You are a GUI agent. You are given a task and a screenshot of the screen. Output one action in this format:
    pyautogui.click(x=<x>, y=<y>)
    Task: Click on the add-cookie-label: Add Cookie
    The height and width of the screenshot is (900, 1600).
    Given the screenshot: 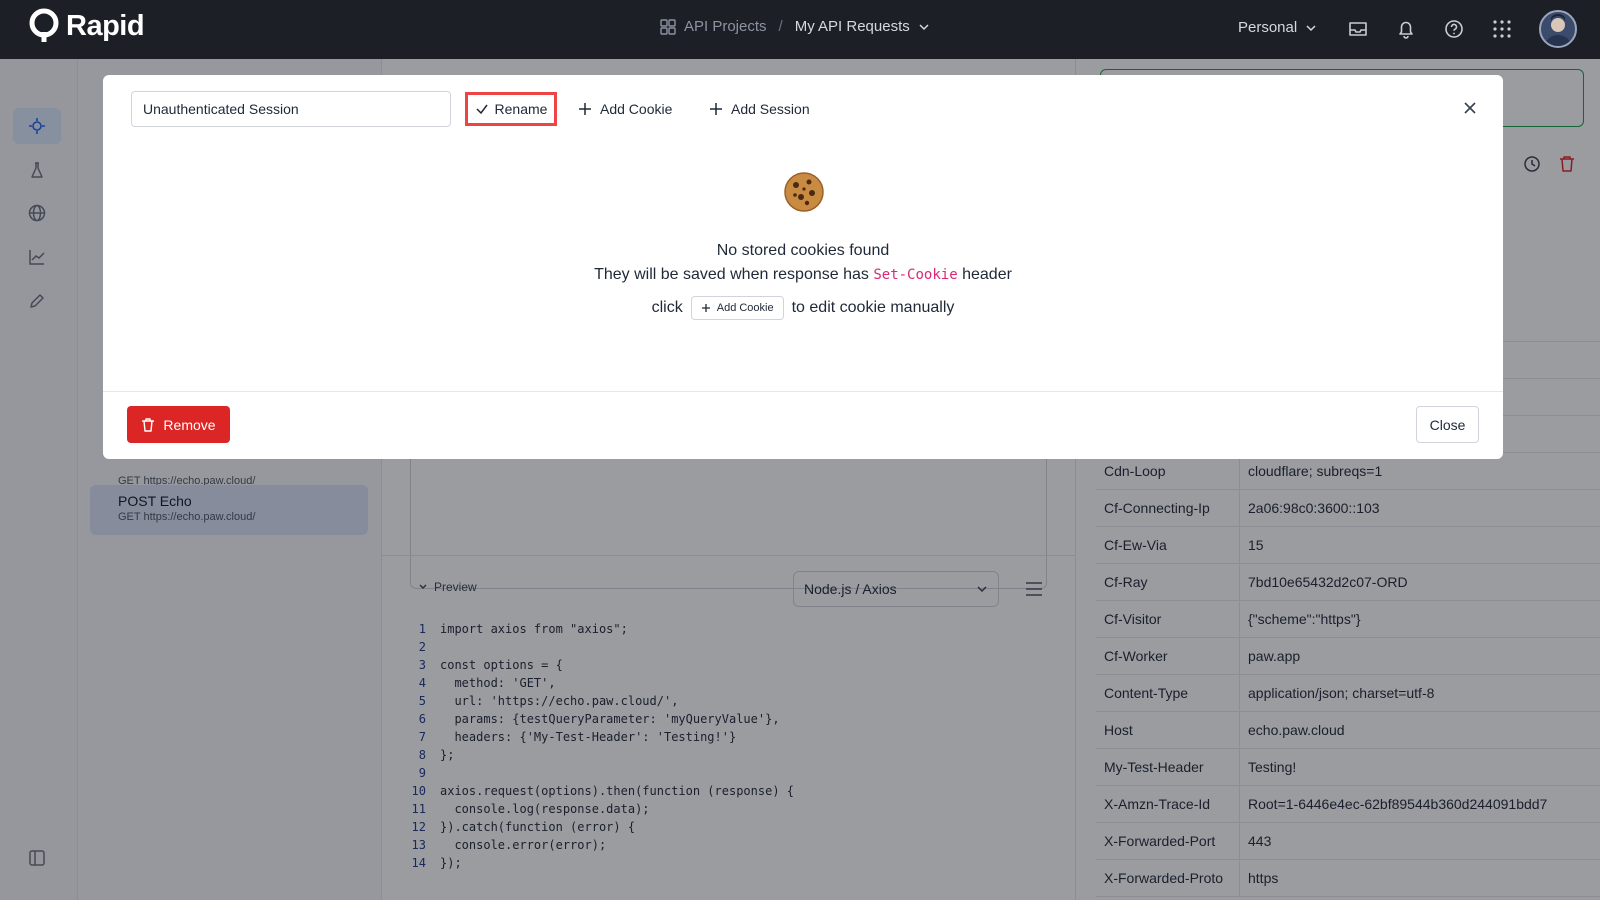 What is the action you would take?
    pyautogui.click(x=636, y=109)
    